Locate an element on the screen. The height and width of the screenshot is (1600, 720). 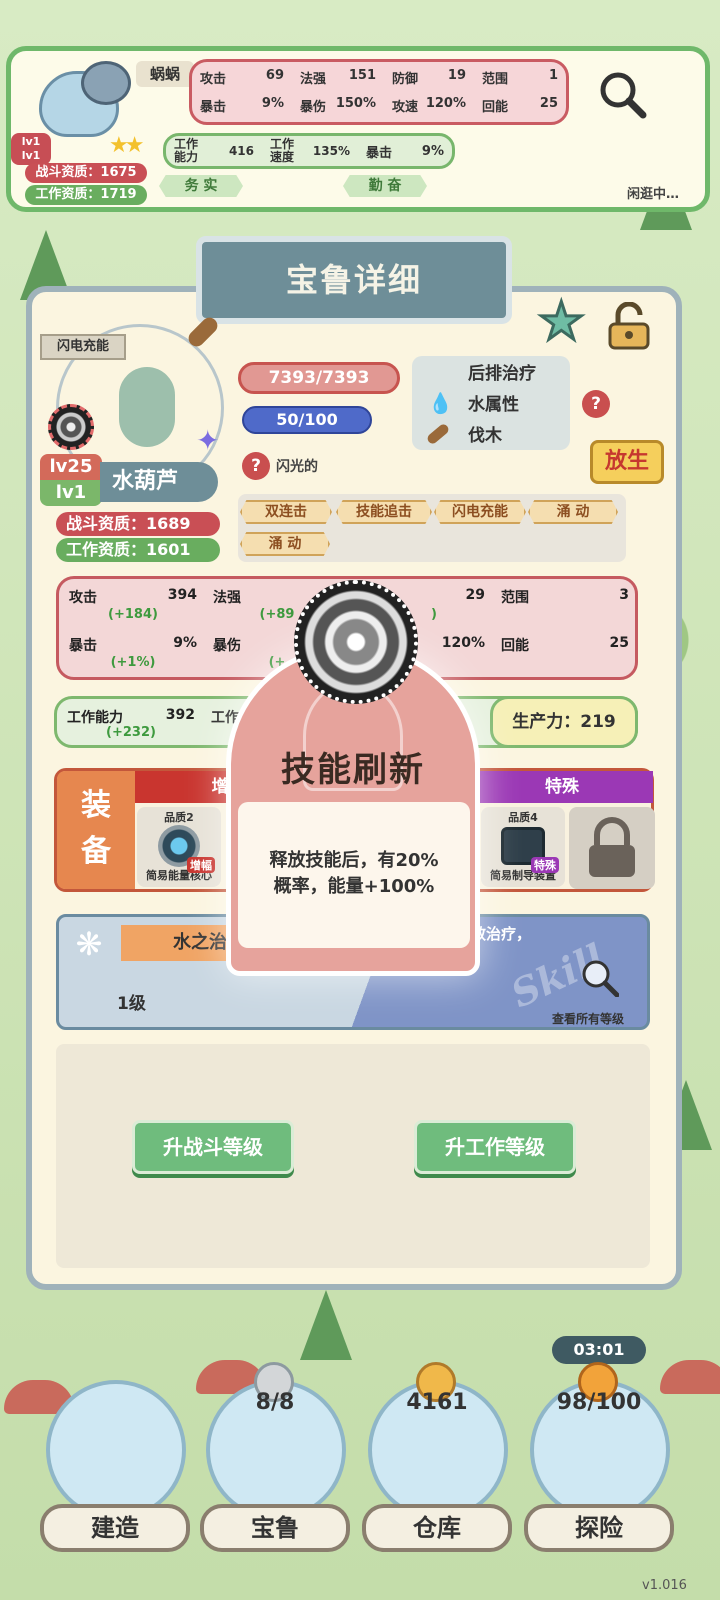
popup-title: 技能刷新 is located at coordinates (353, 770).